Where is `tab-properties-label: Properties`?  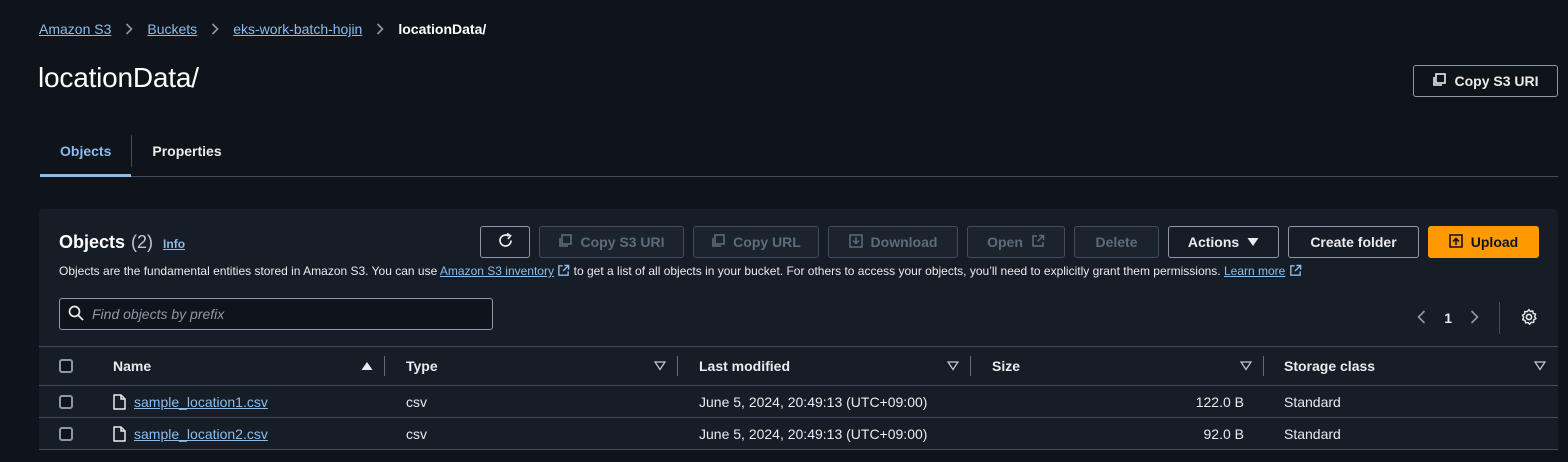
tab-properties-label: Properties is located at coordinates (187, 151).